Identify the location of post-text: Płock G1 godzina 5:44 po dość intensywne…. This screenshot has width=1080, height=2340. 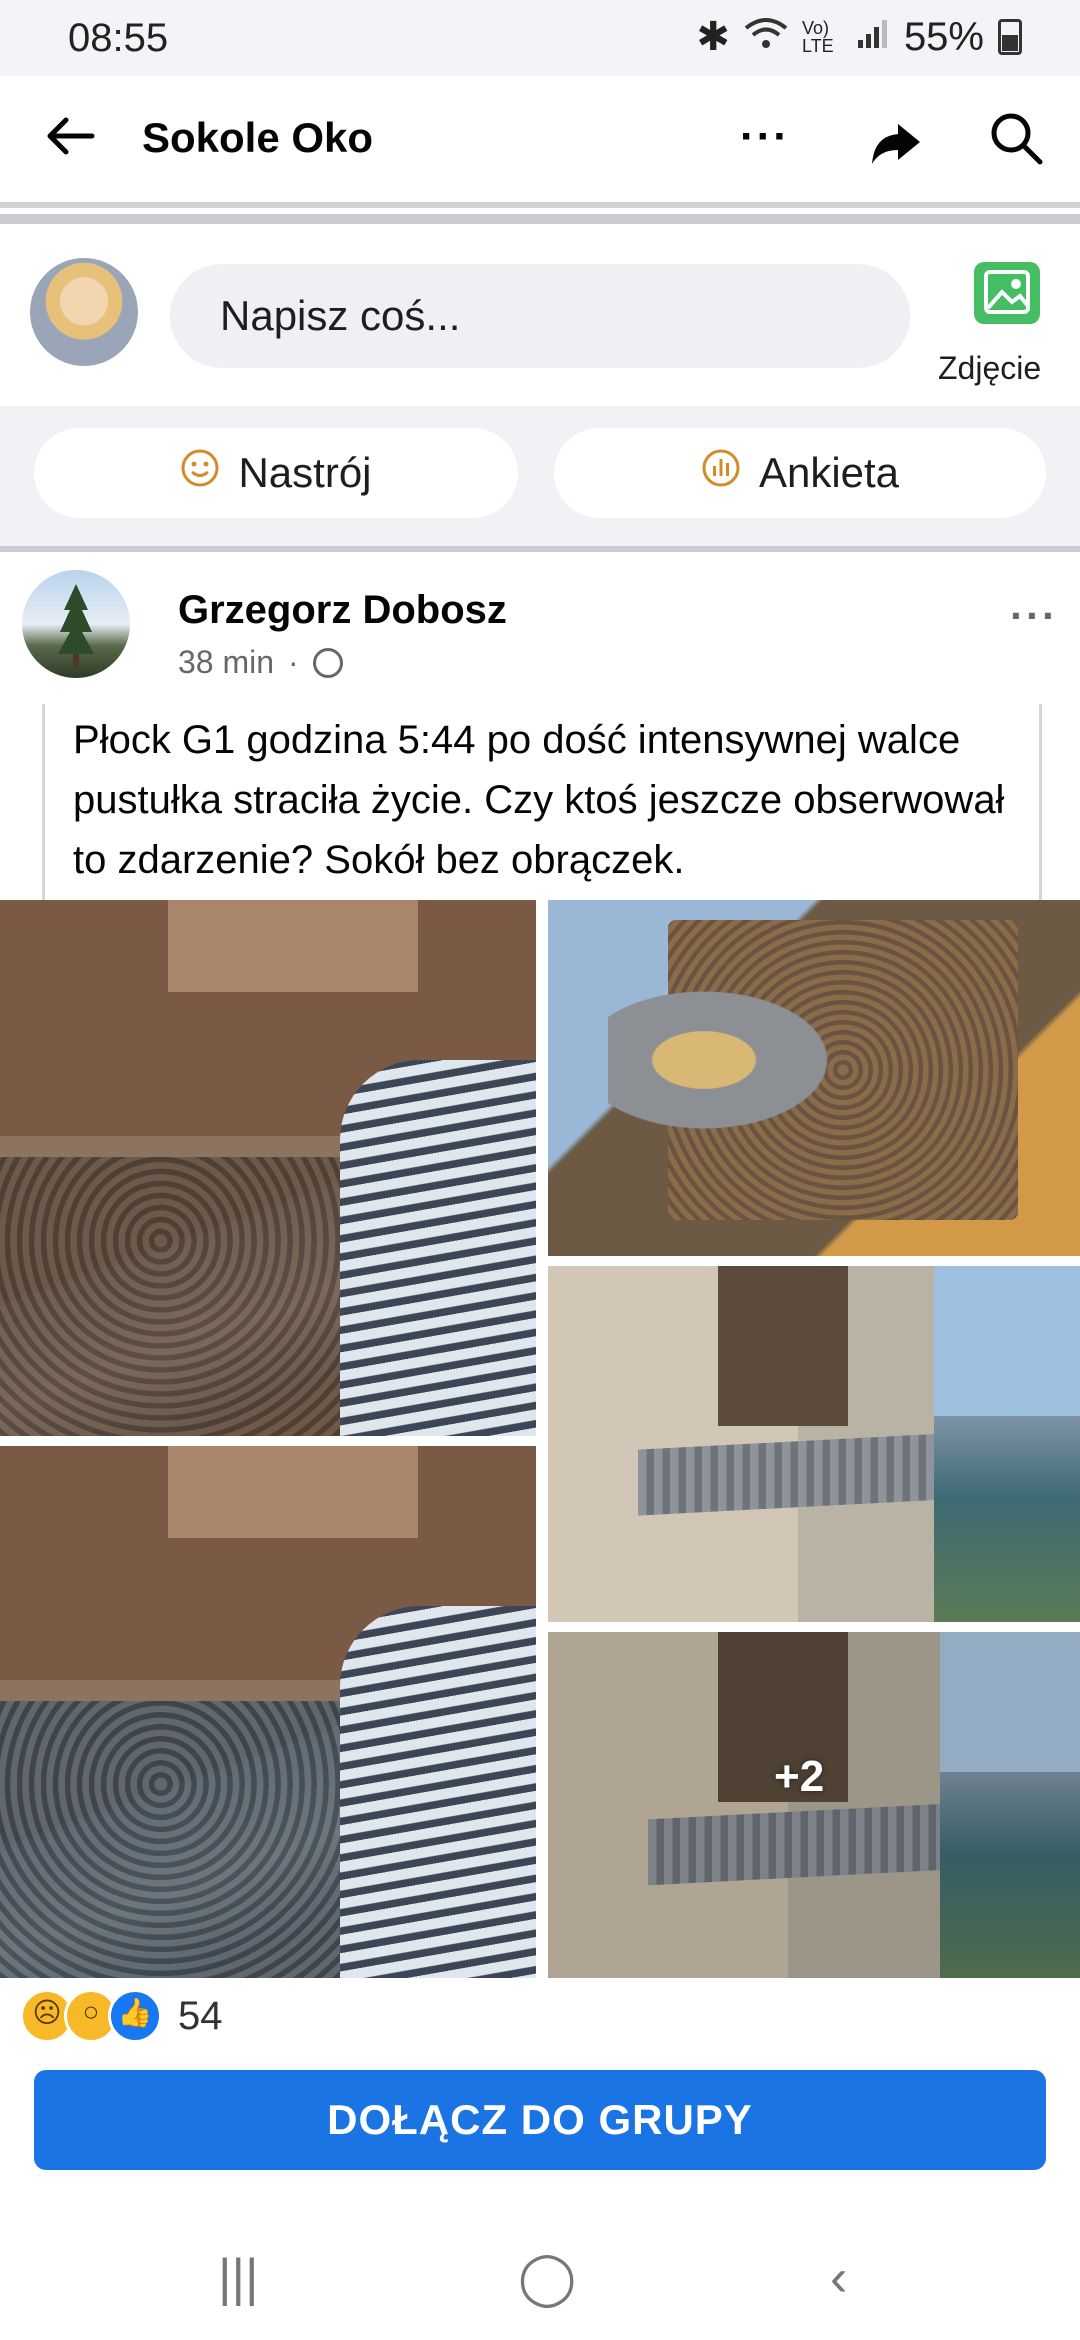
(542, 802).